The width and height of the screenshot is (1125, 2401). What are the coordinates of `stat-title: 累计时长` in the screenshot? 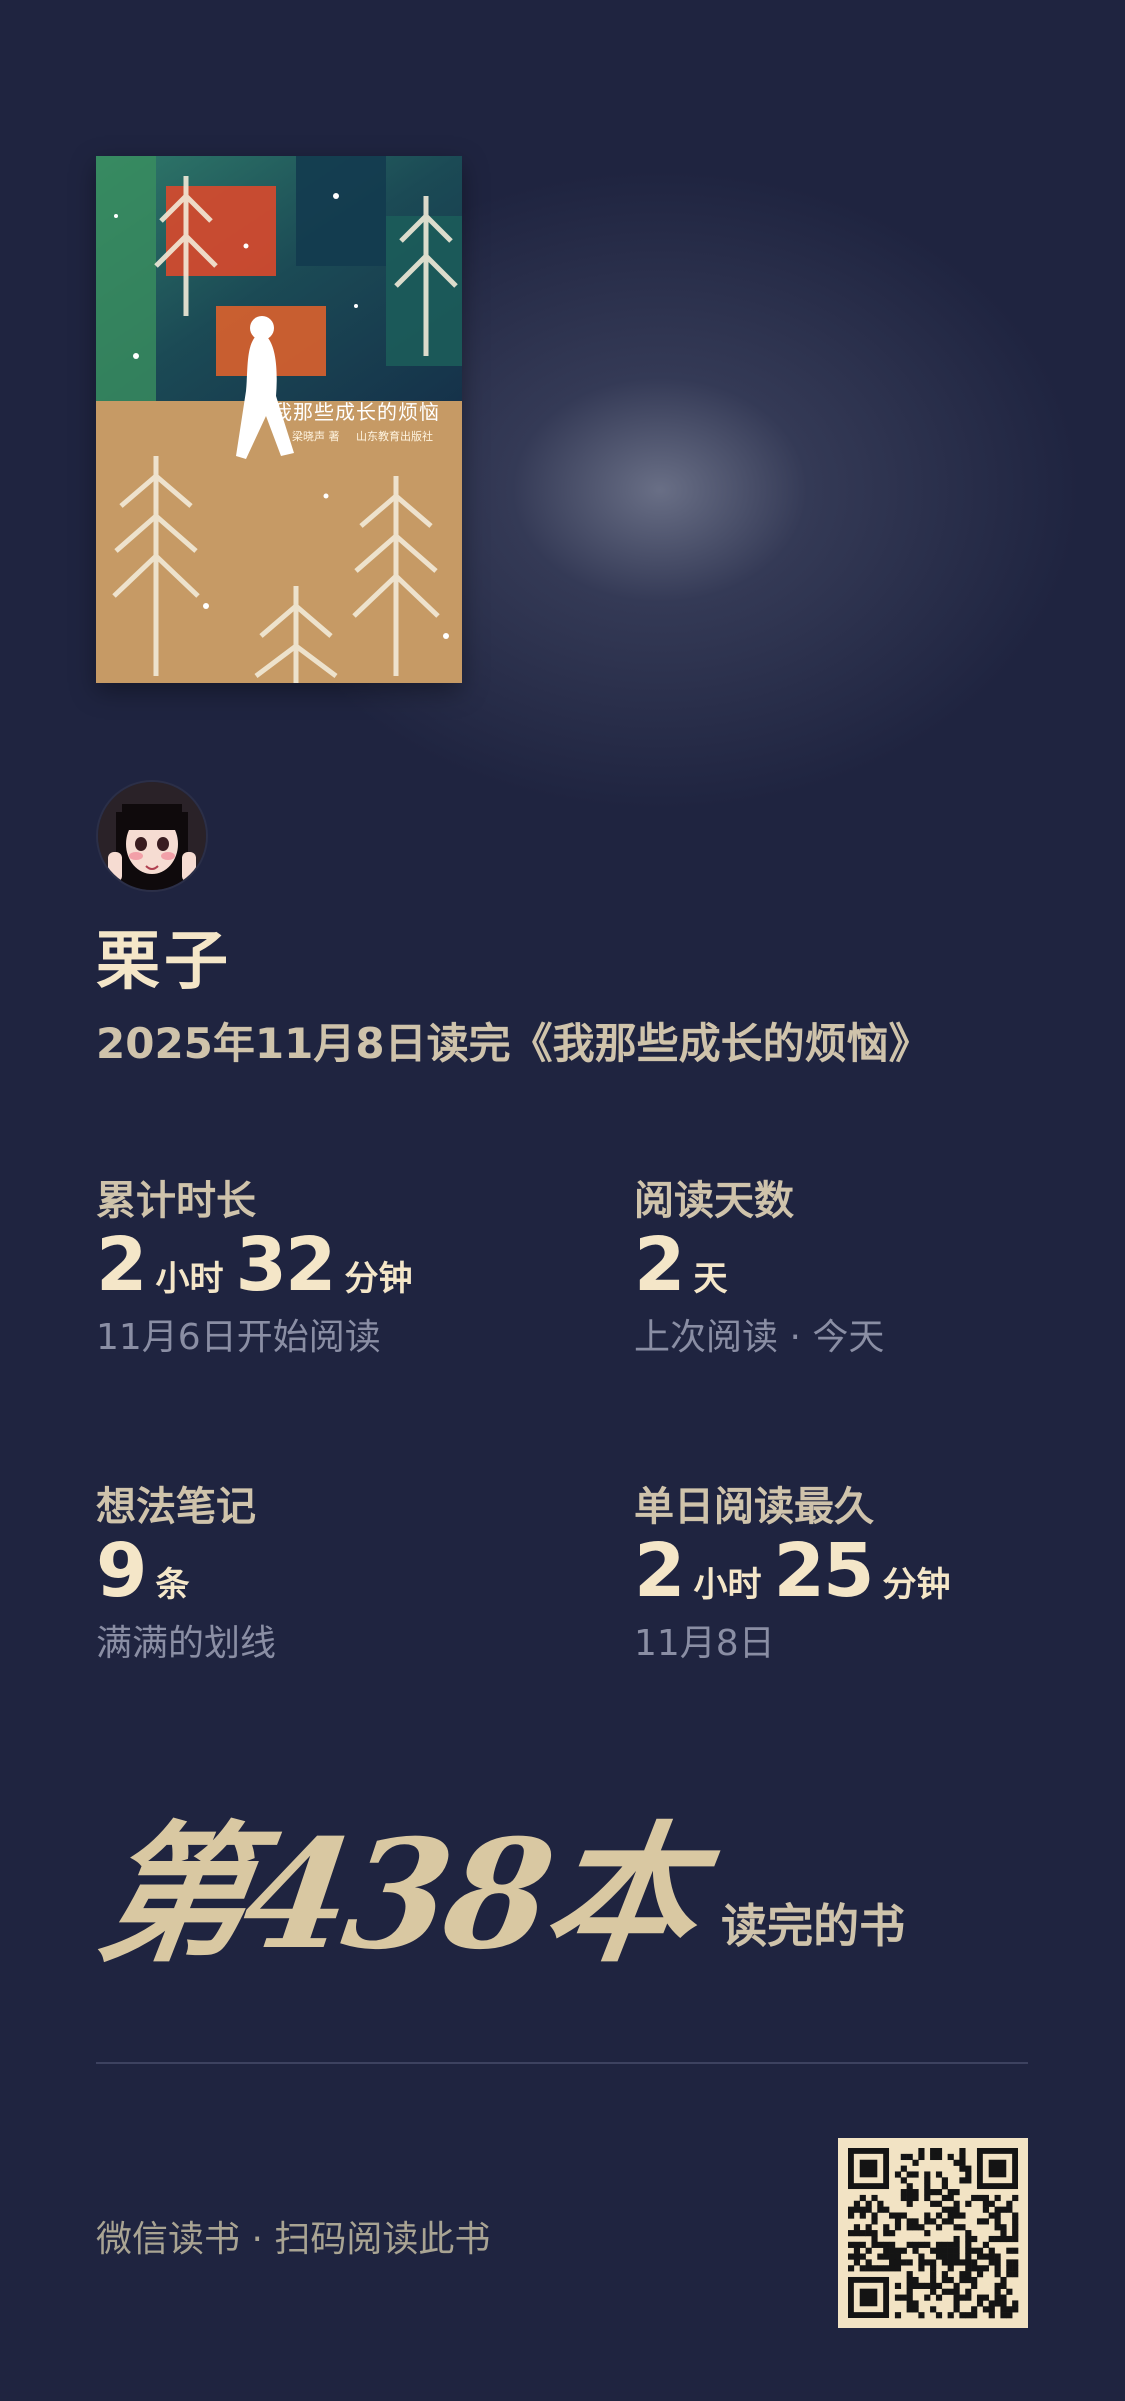 It's located at (176, 1201).